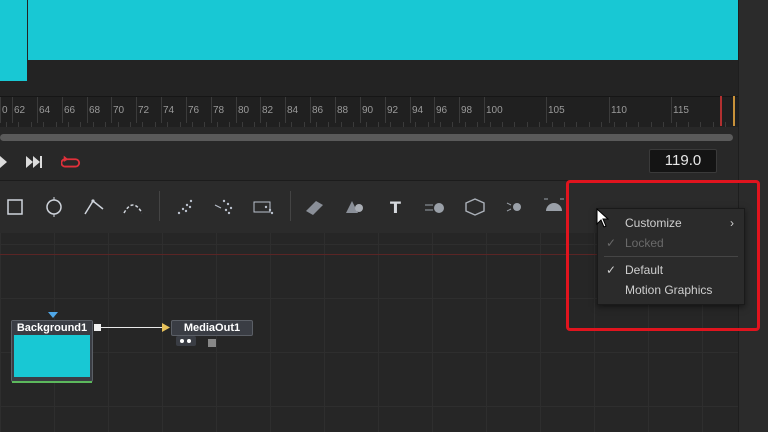 The image size is (768, 432). I want to click on polygon-mask-icon, so click(94, 207).